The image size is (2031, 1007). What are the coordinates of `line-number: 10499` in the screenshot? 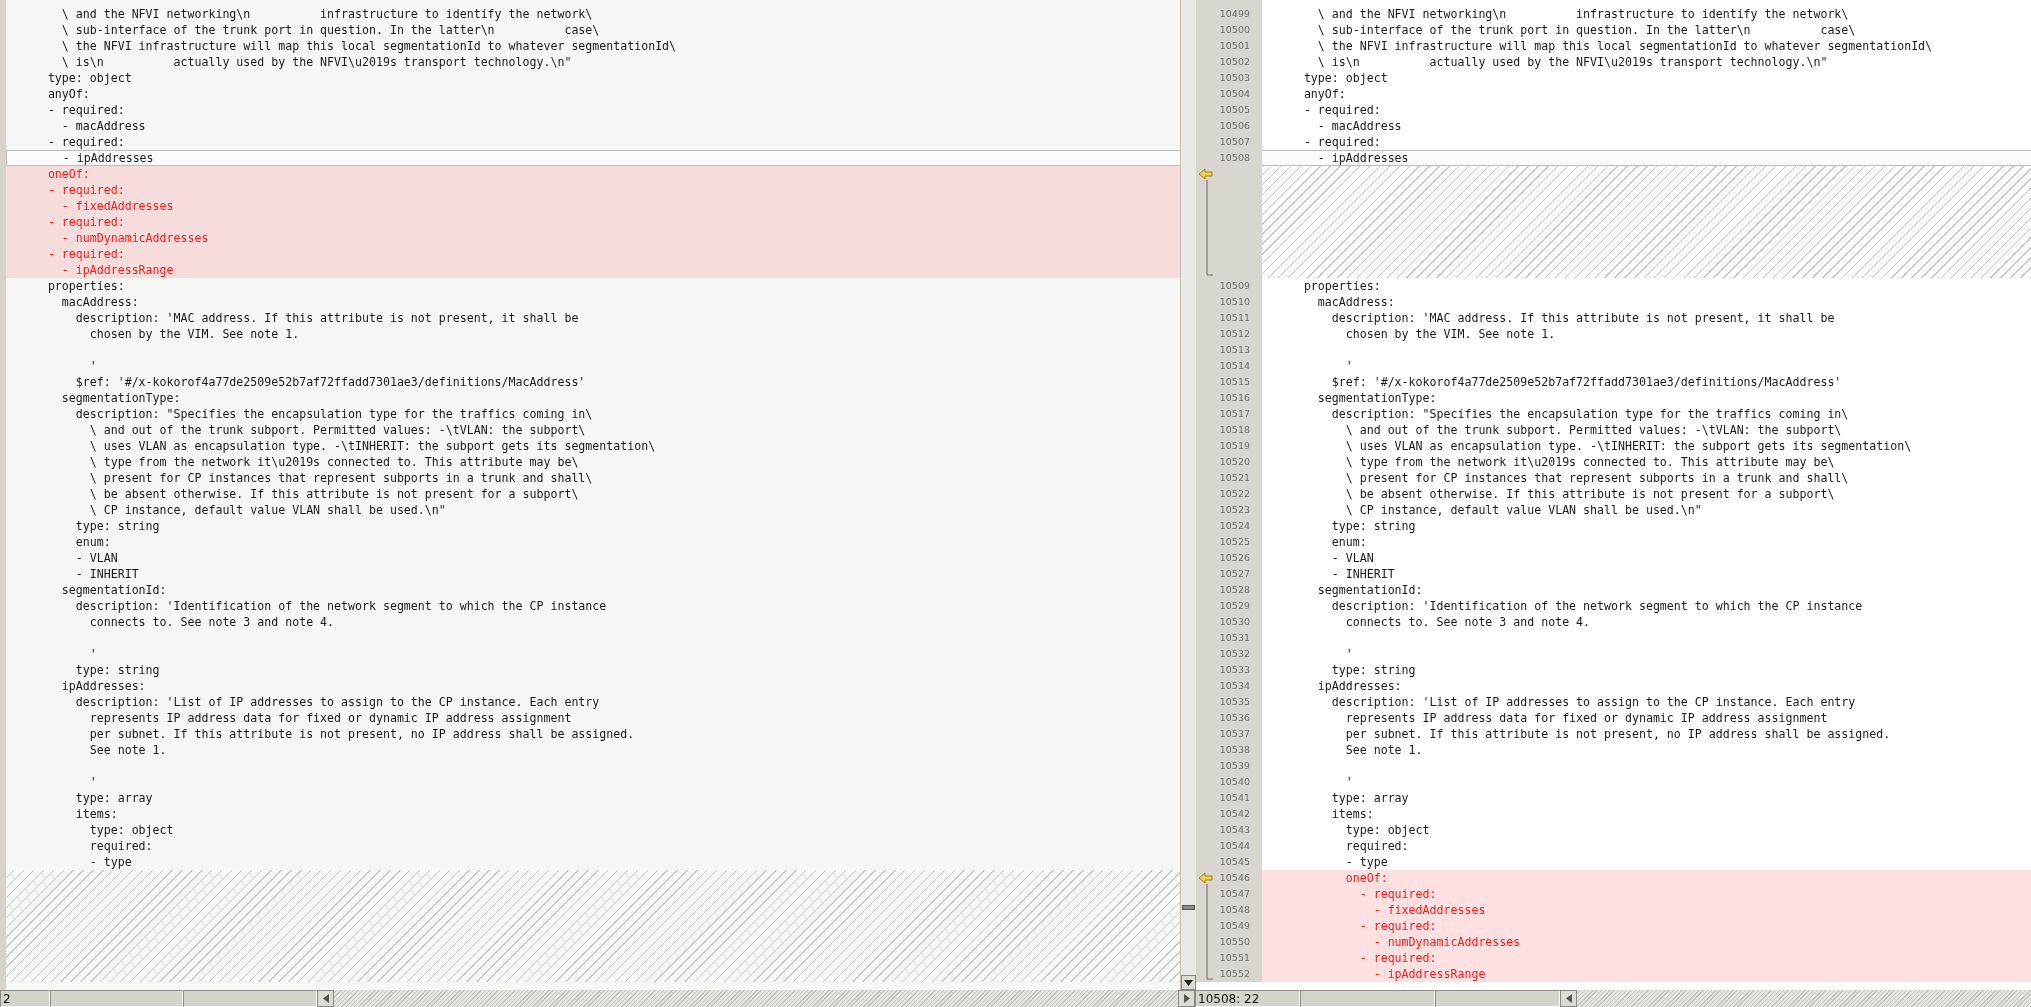 It's located at (1234, 14).